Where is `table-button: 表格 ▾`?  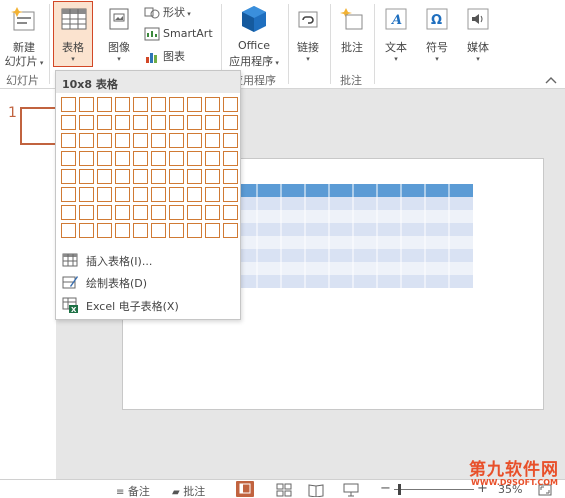 table-button: 表格 ▾ is located at coordinates (73, 34).